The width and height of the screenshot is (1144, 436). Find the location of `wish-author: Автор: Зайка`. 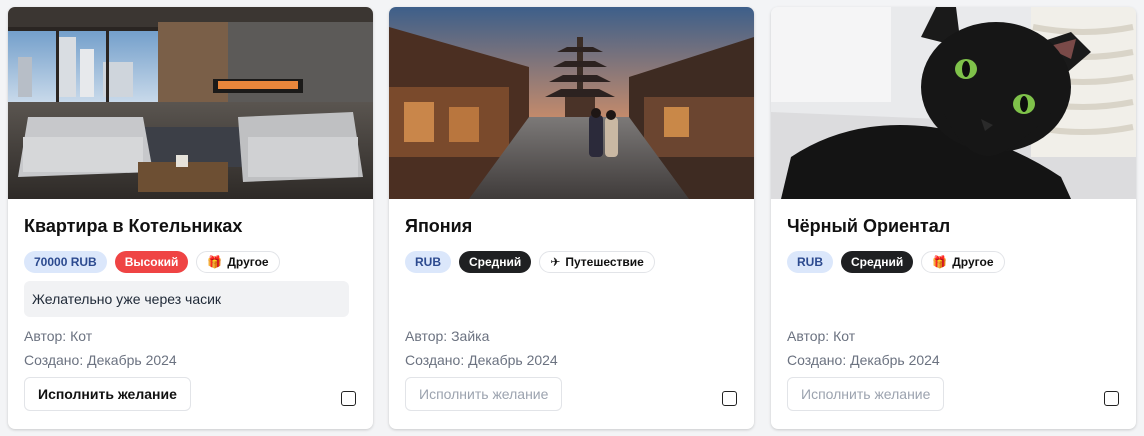

wish-author: Автор: Зайка is located at coordinates (447, 336).